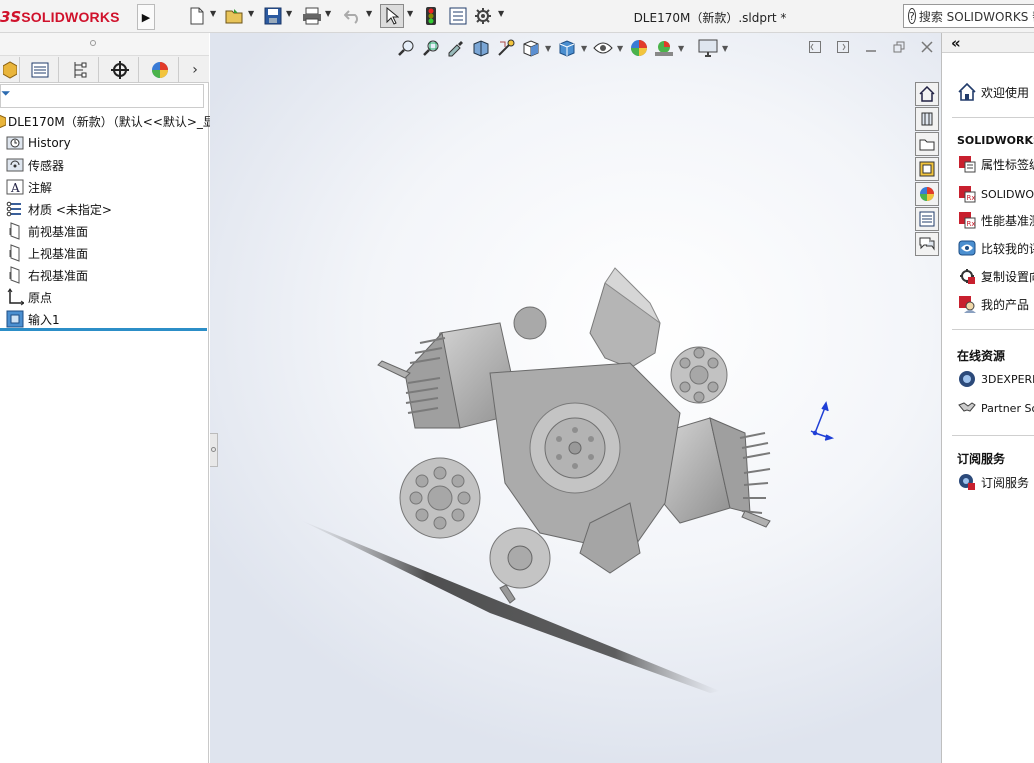  I want to click on print-dropdown-icon: ▼, so click(328, 13).